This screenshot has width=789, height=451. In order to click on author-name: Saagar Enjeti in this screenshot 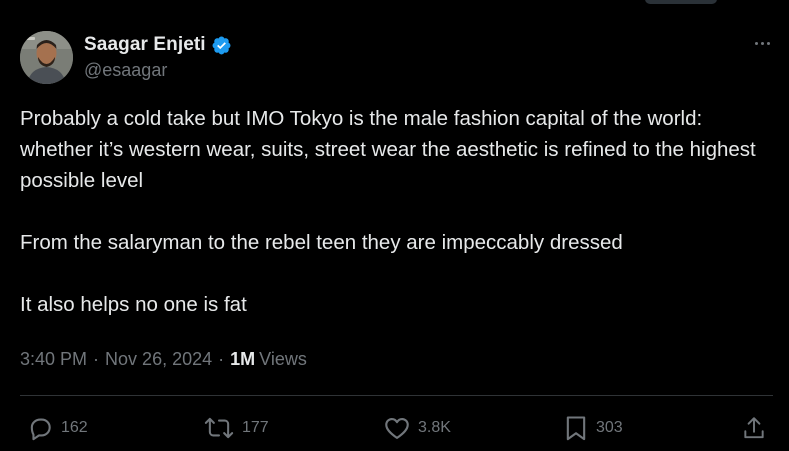, I will do `click(145, 45)`.